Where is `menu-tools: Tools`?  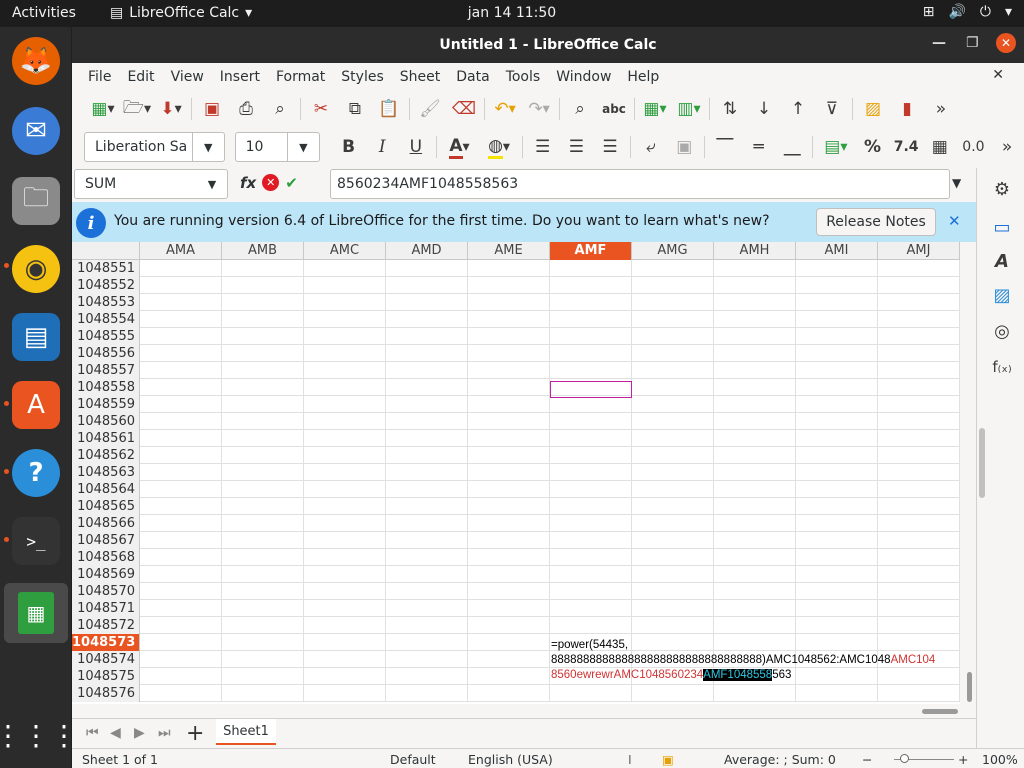
menu-tools: Tools is located at coordinates (523, 77).